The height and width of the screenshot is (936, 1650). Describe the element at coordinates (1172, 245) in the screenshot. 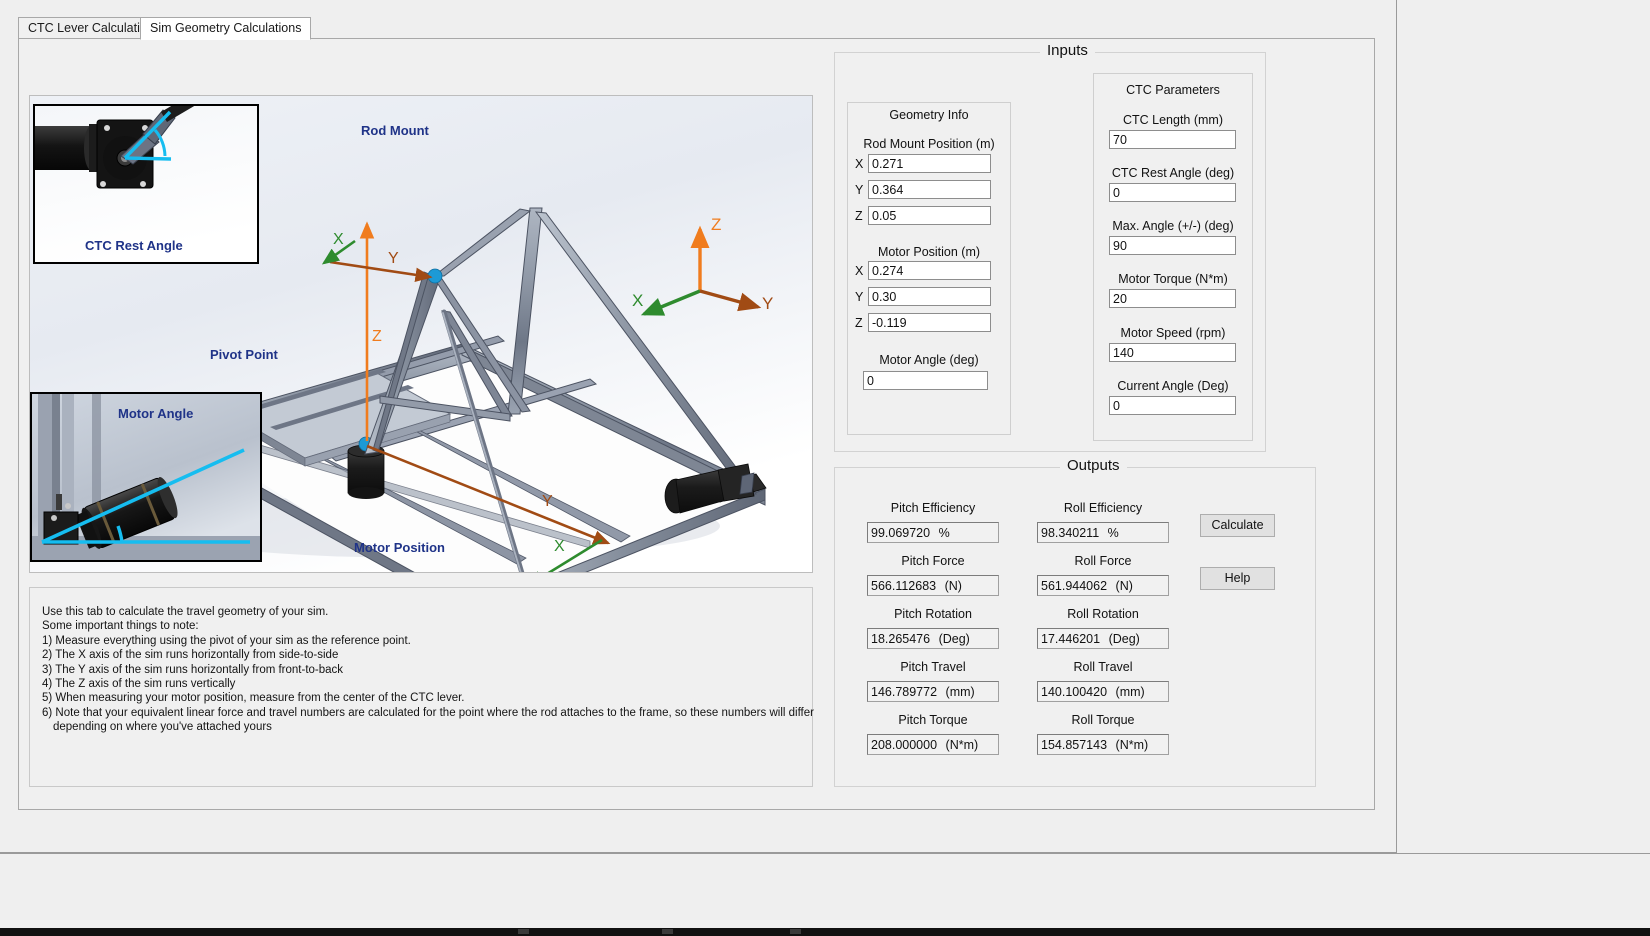

I see `max-angle-input: 90` at that location.